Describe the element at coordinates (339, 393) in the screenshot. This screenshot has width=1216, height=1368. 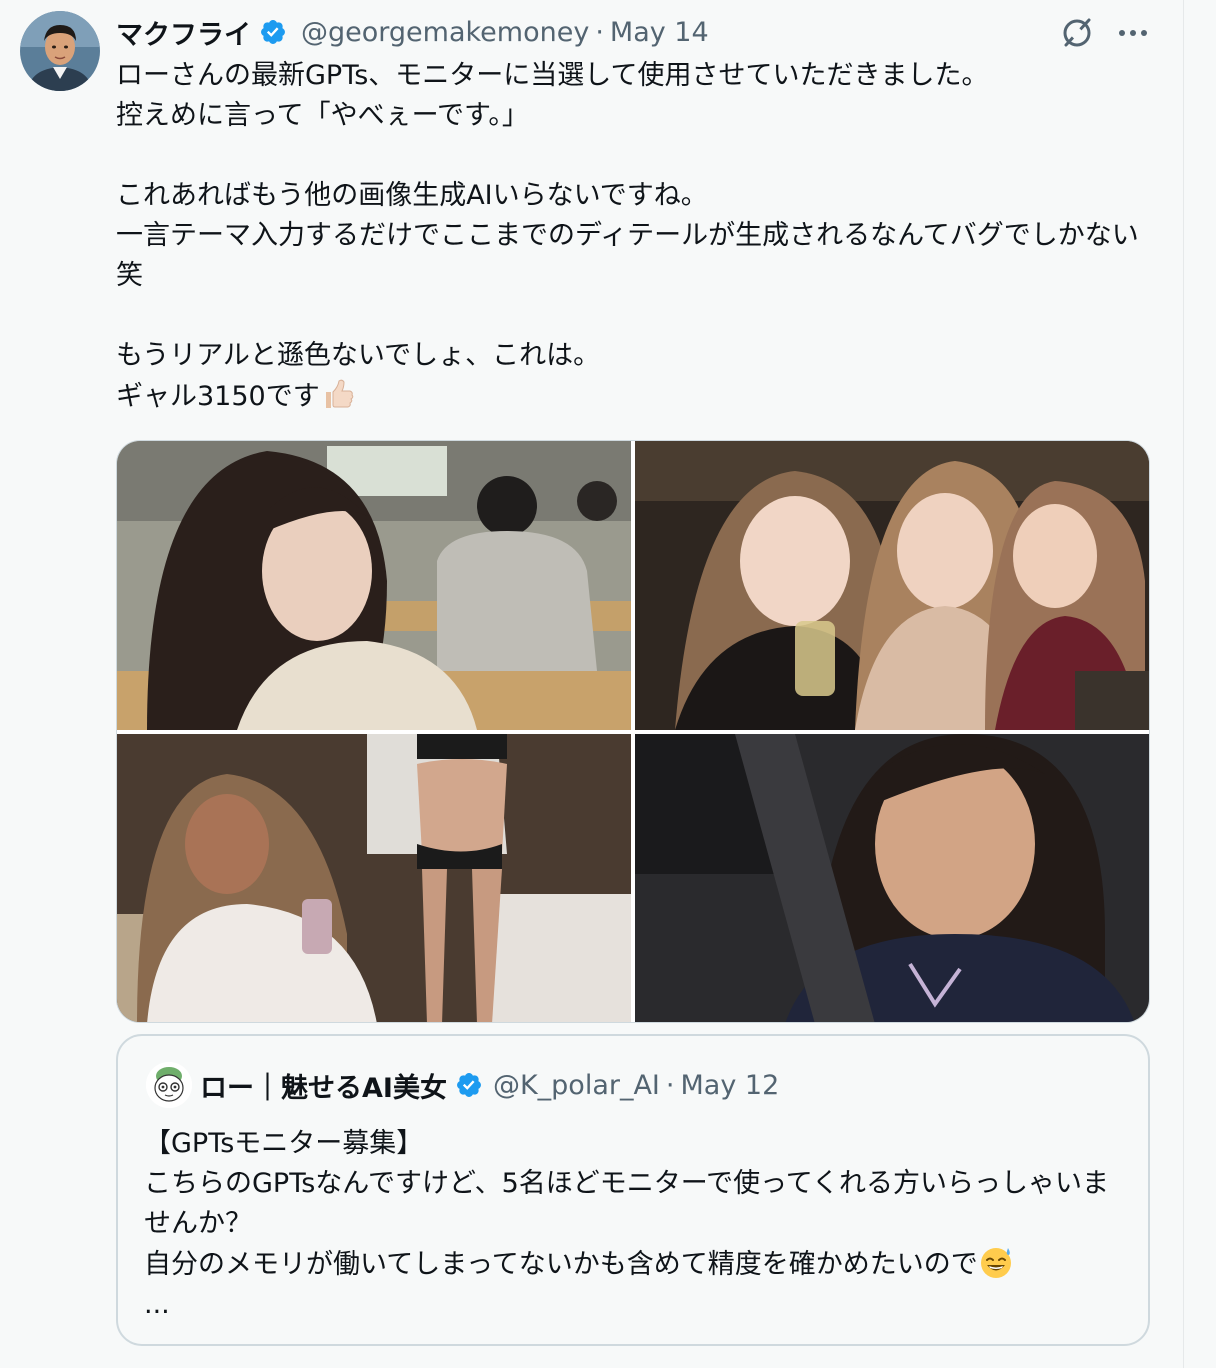
I see `thumbs-up-icon` at that location.